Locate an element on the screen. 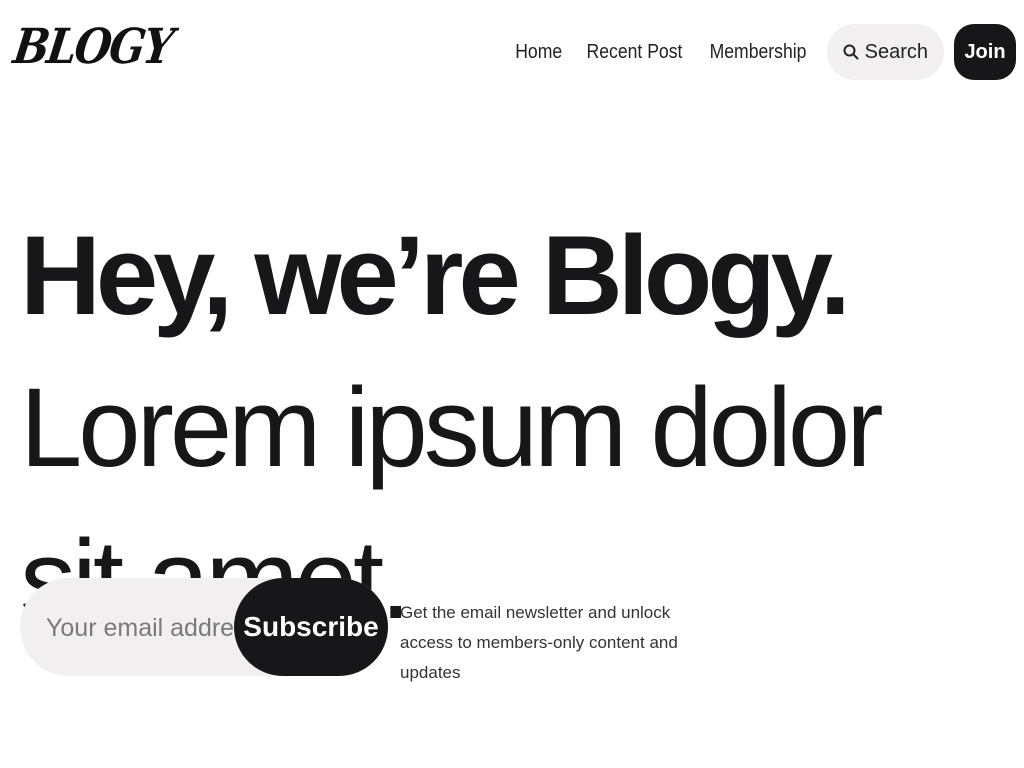  search-label: Search is located at coordinates (896, 51).